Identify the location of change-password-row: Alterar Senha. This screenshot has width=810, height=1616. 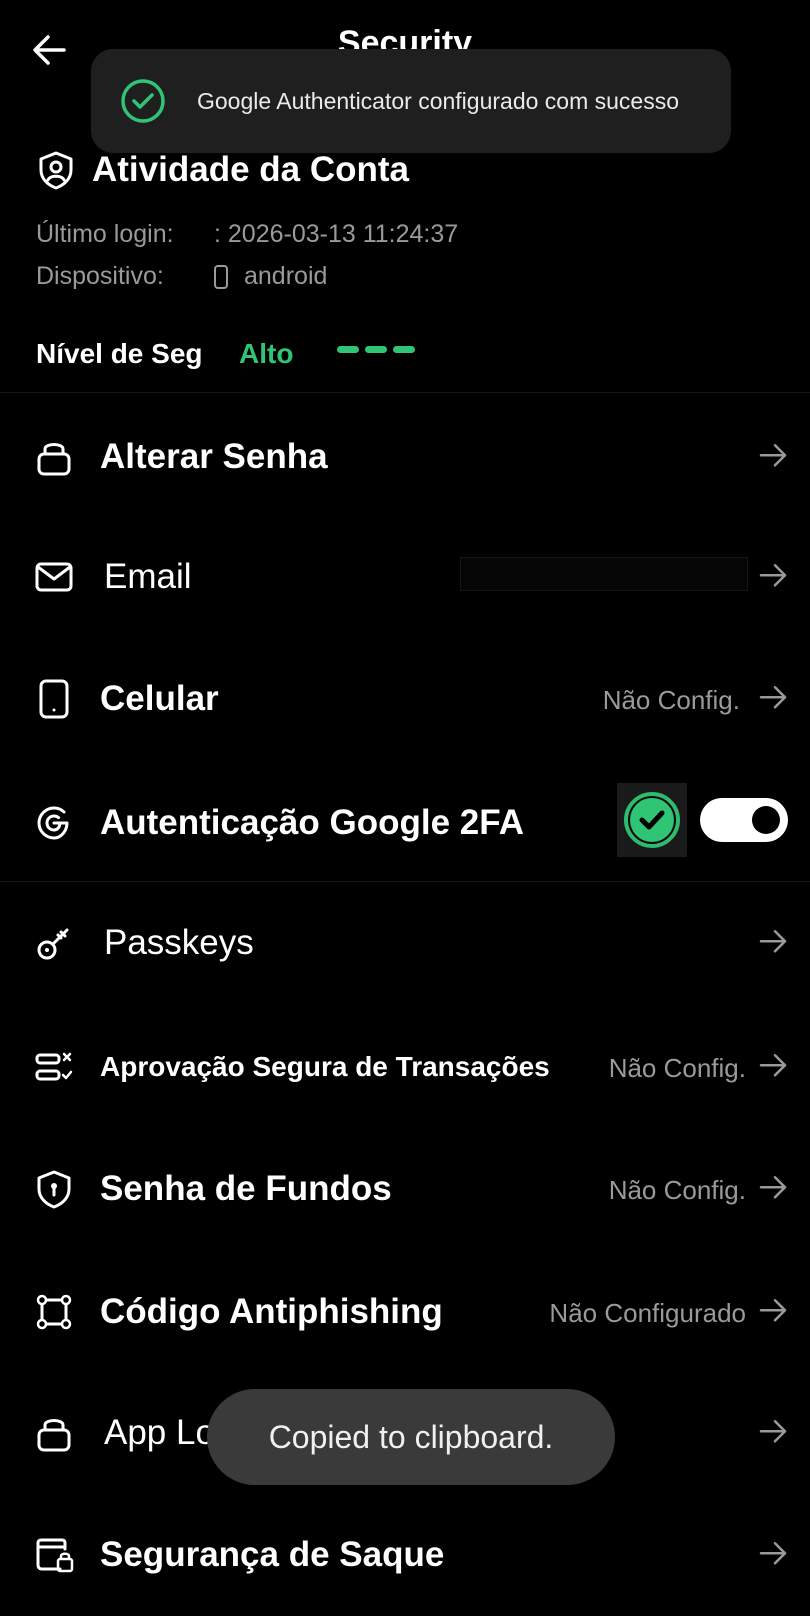
(405, 457).